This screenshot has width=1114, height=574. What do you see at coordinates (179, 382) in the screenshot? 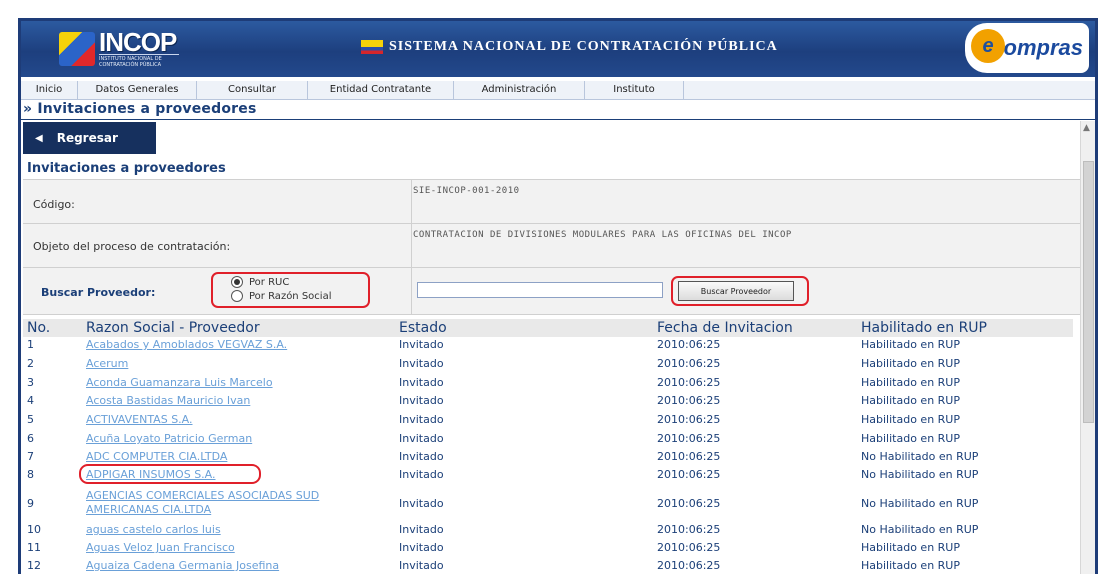
I see `provider-link: Aconda Guamanzara Luis Marcelo` at bounding box center [179, 382].